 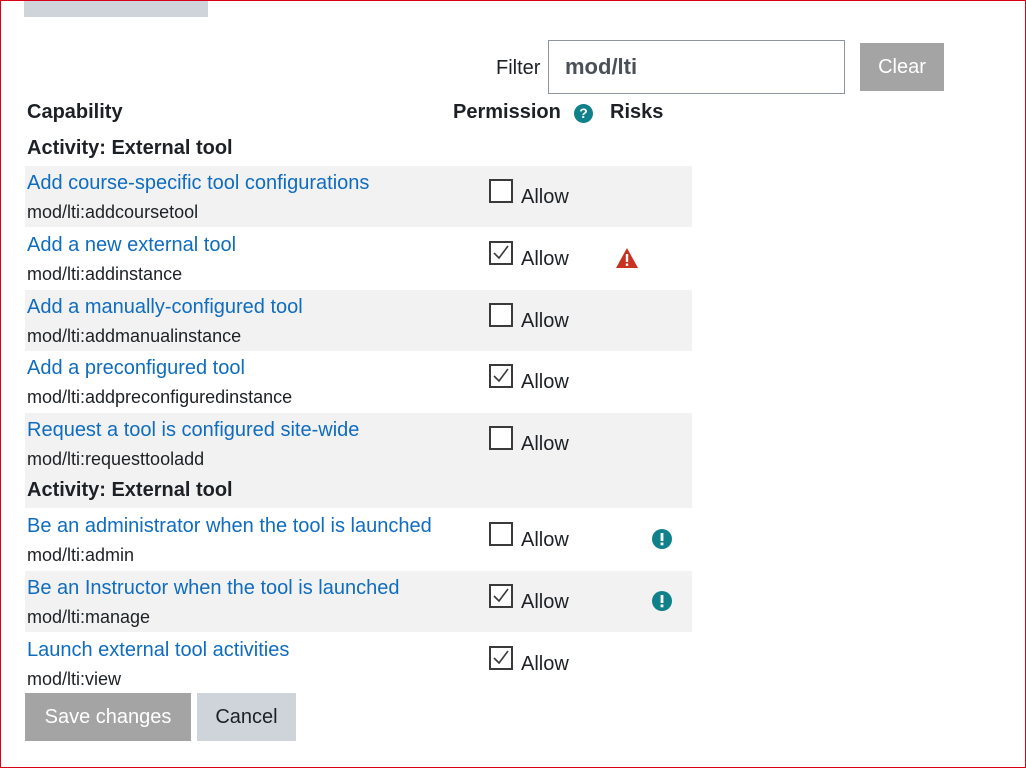 I want to click on capability-link: Add course-specific tool configurations, so click(x=198, y=183).